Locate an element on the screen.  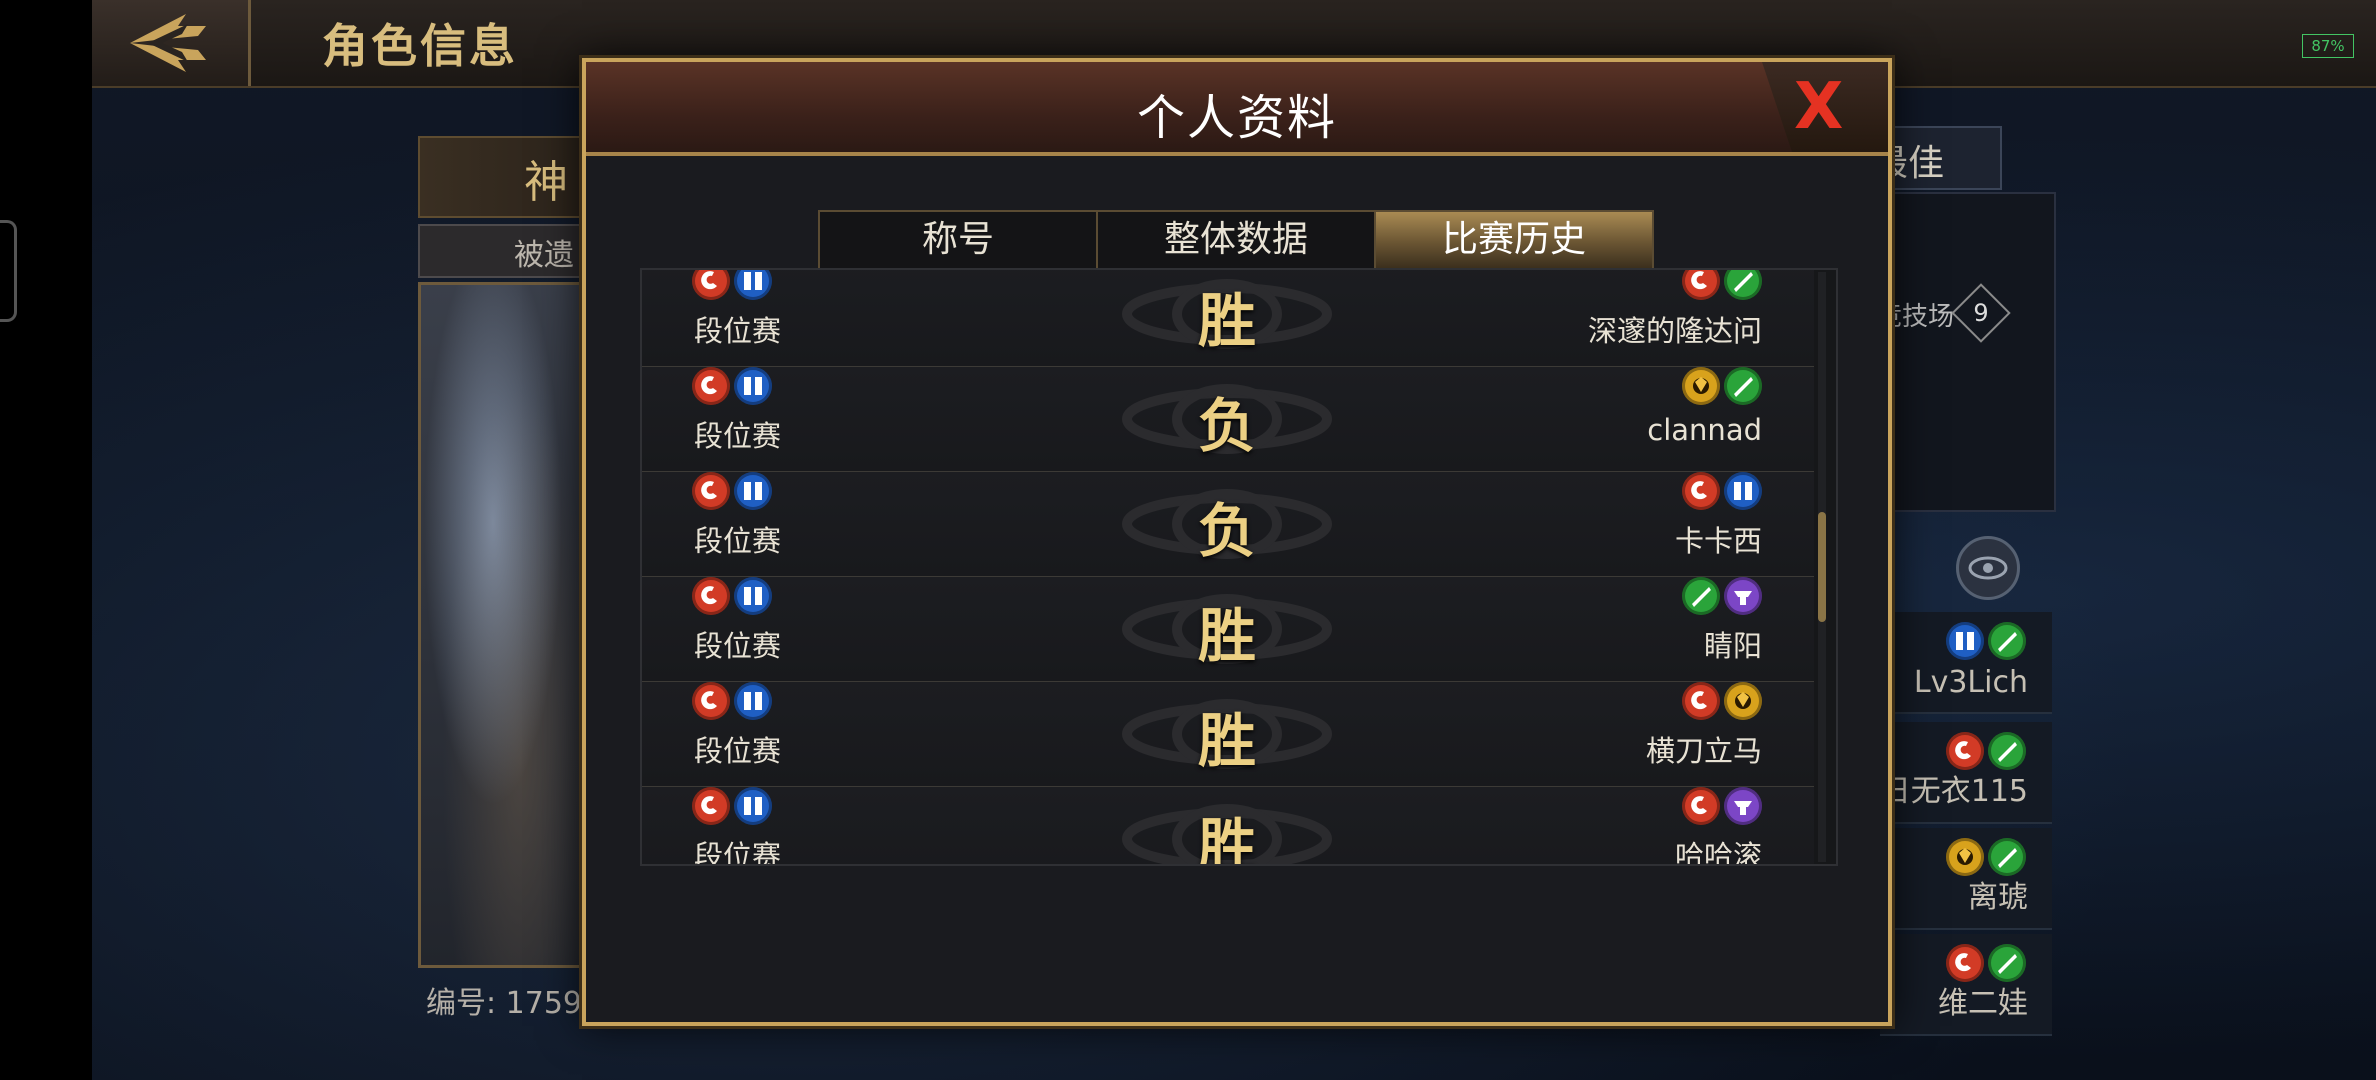
character-subtitle-bar is located at coordinates (510, 251).